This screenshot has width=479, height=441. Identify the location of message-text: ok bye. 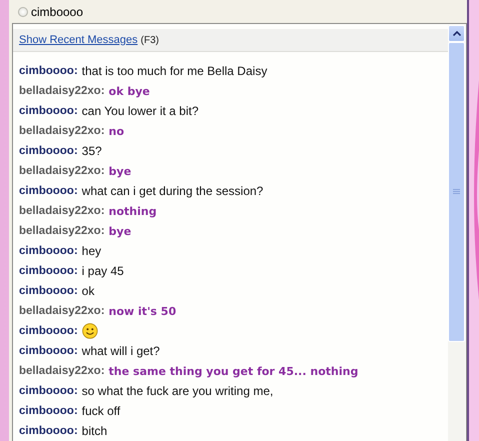
(129, 91).